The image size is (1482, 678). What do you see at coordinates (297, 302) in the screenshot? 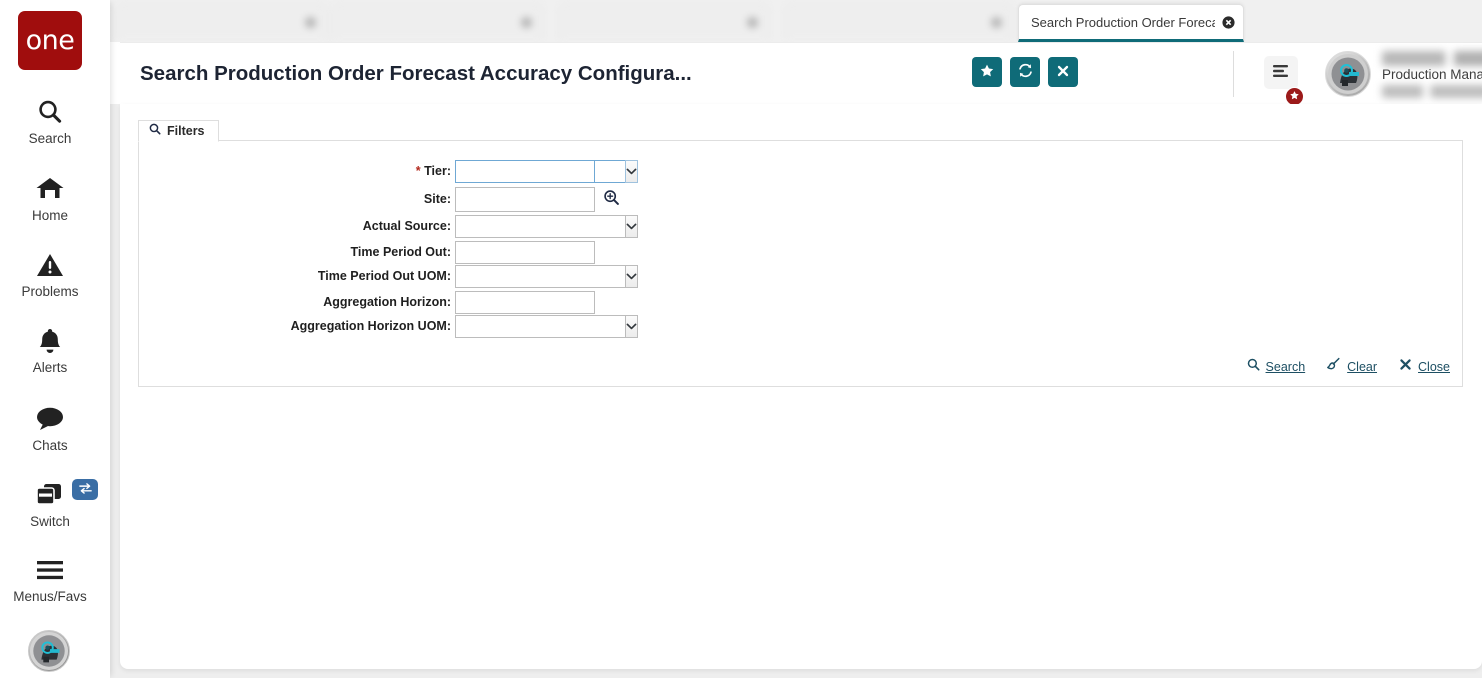
I see `label-aggregation-horizon: Aggregation Horizon:` at bounding box center [297, 302].